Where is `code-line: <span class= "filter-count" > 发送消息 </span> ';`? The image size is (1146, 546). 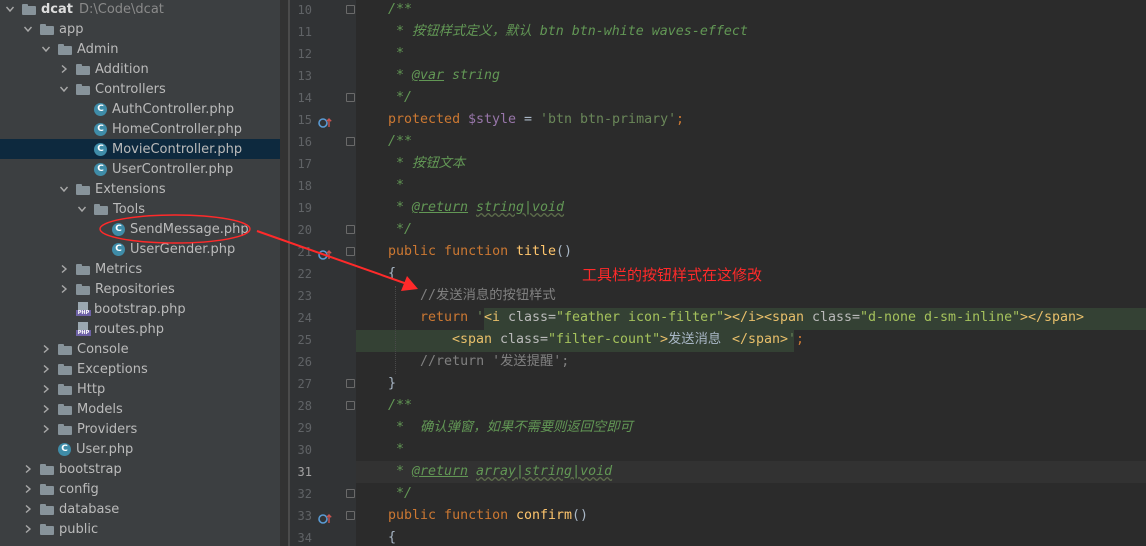
code-line: <span class= "filter-count" > 发送消息 </span> '; is located at coordinates (751, 340).